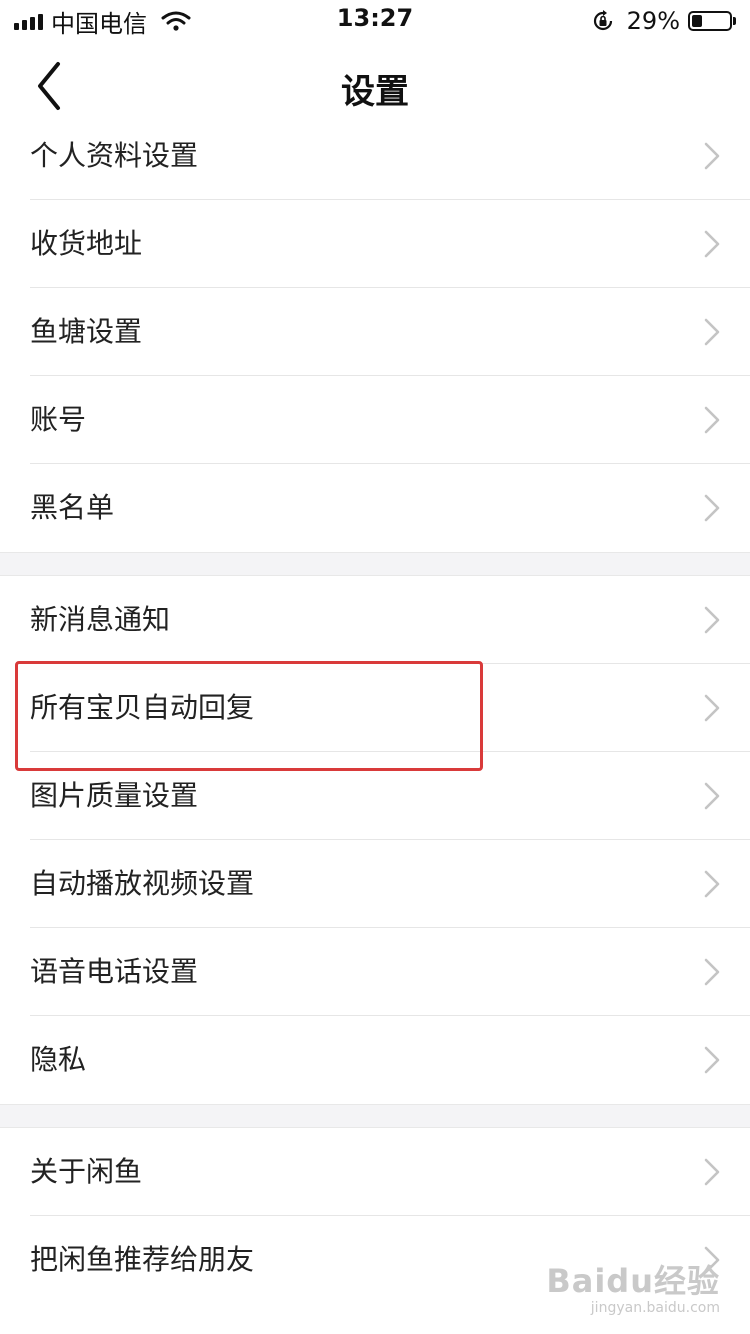 Image resolution: width=750 pixels, height=1334 pixels. I want to click on rotation-lock-icon, so click(602, 20).